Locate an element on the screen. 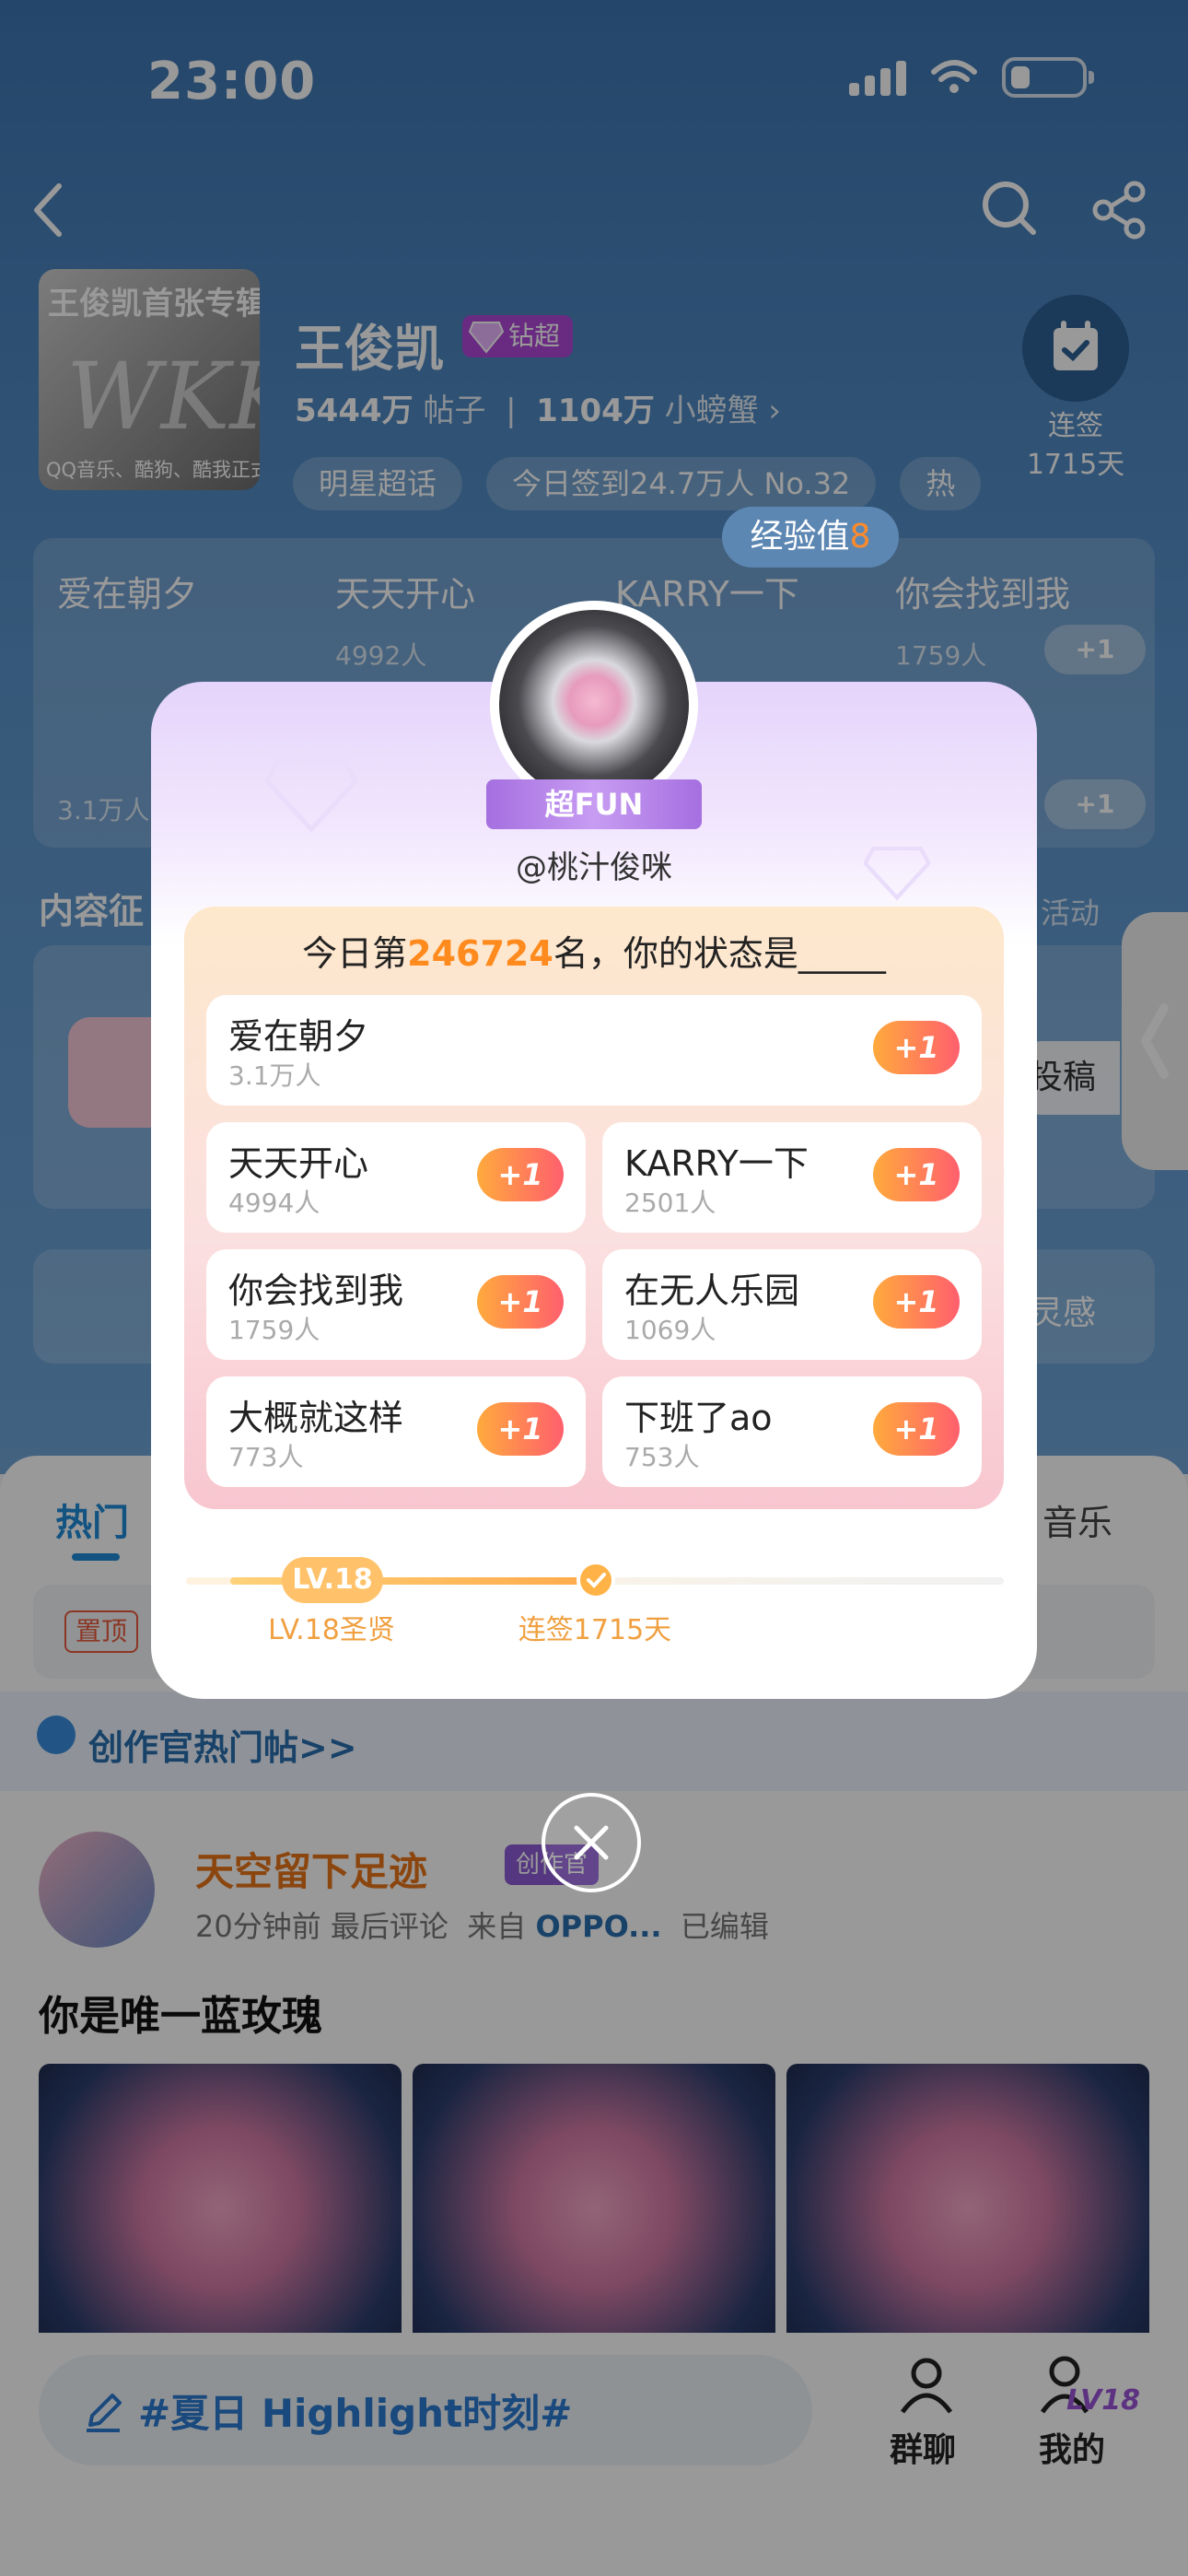 The height and width of the screenshot is (2576, 1188). status-option: 在无人乐园 1069人 +1 is located at coordinates (792, 1304).